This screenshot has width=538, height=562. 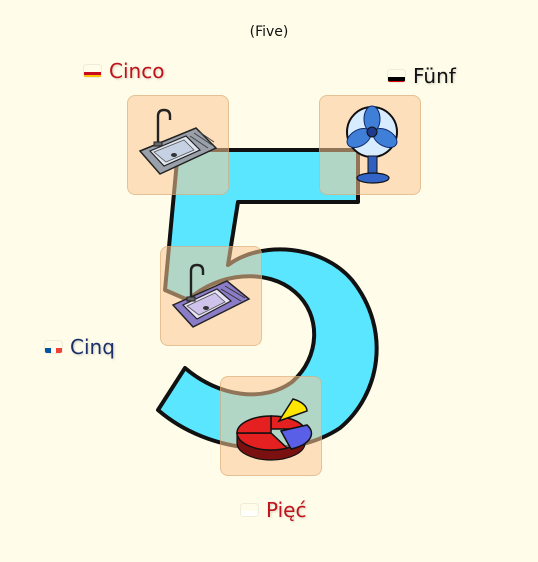 What do you see at coordinates (137, 71) in the screenshot?
I see `word-spanish-label: Cinco` at bounding box center [137, 71].